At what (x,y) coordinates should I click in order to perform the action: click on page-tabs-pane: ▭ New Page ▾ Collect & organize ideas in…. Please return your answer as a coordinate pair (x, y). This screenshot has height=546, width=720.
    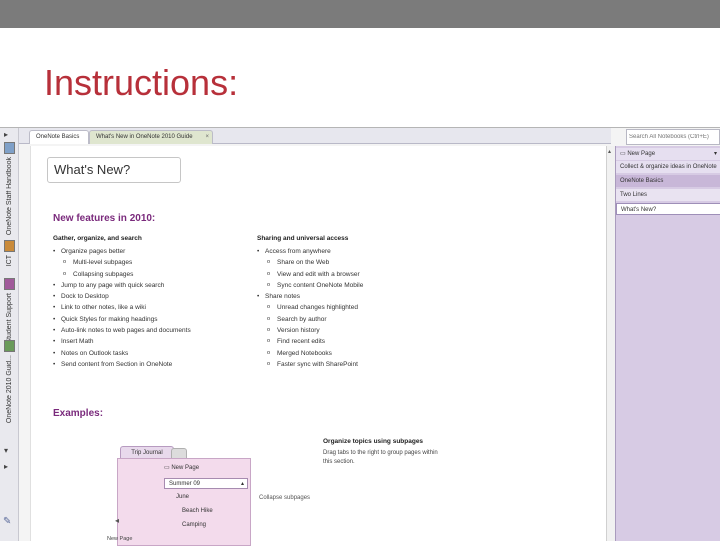
    Looking at the image, I should click on (667, 343).